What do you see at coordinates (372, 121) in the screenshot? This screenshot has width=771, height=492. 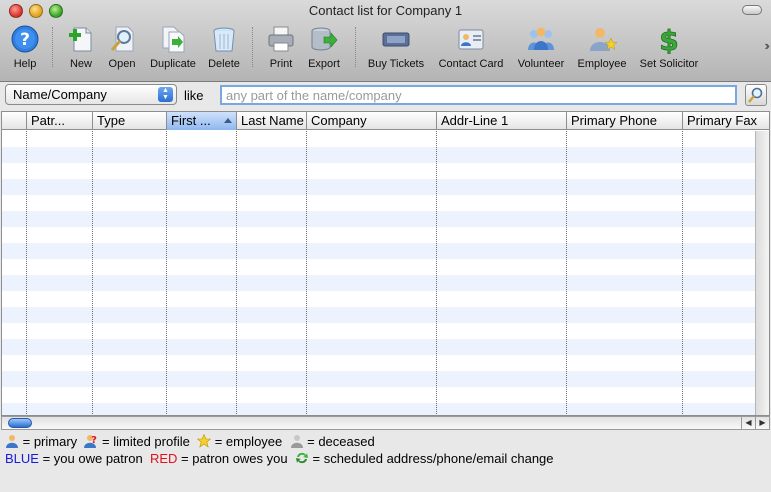 I see `column-header-company: Company` at bounding box center [372, 121].